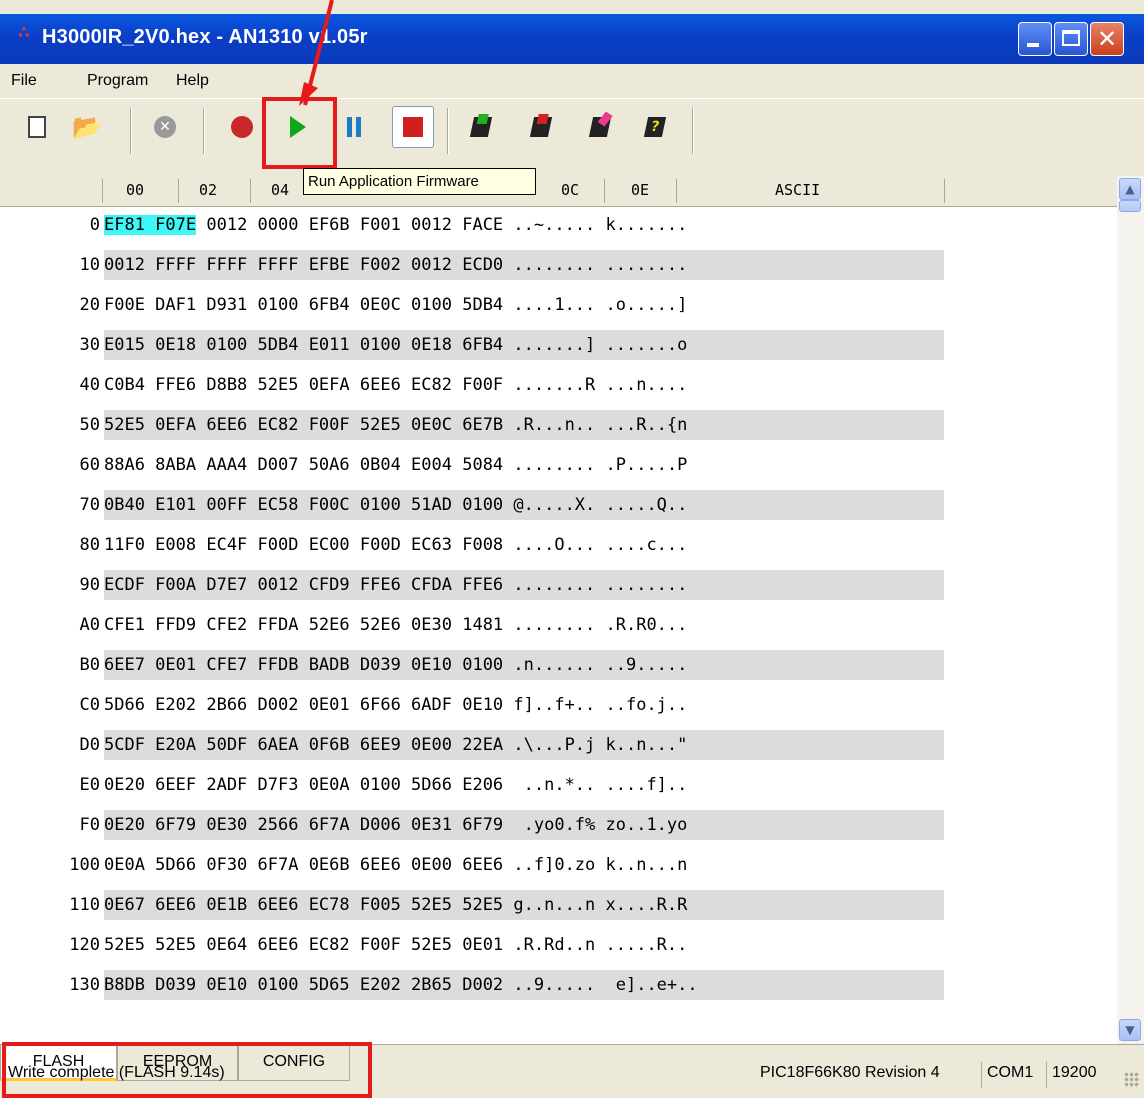 The height and width of the screenshot is (1098, 1144). What do you see at coordinates (89, 505) in the screenshot?
I see `row-address: 70` at bounding box center [89, 505].